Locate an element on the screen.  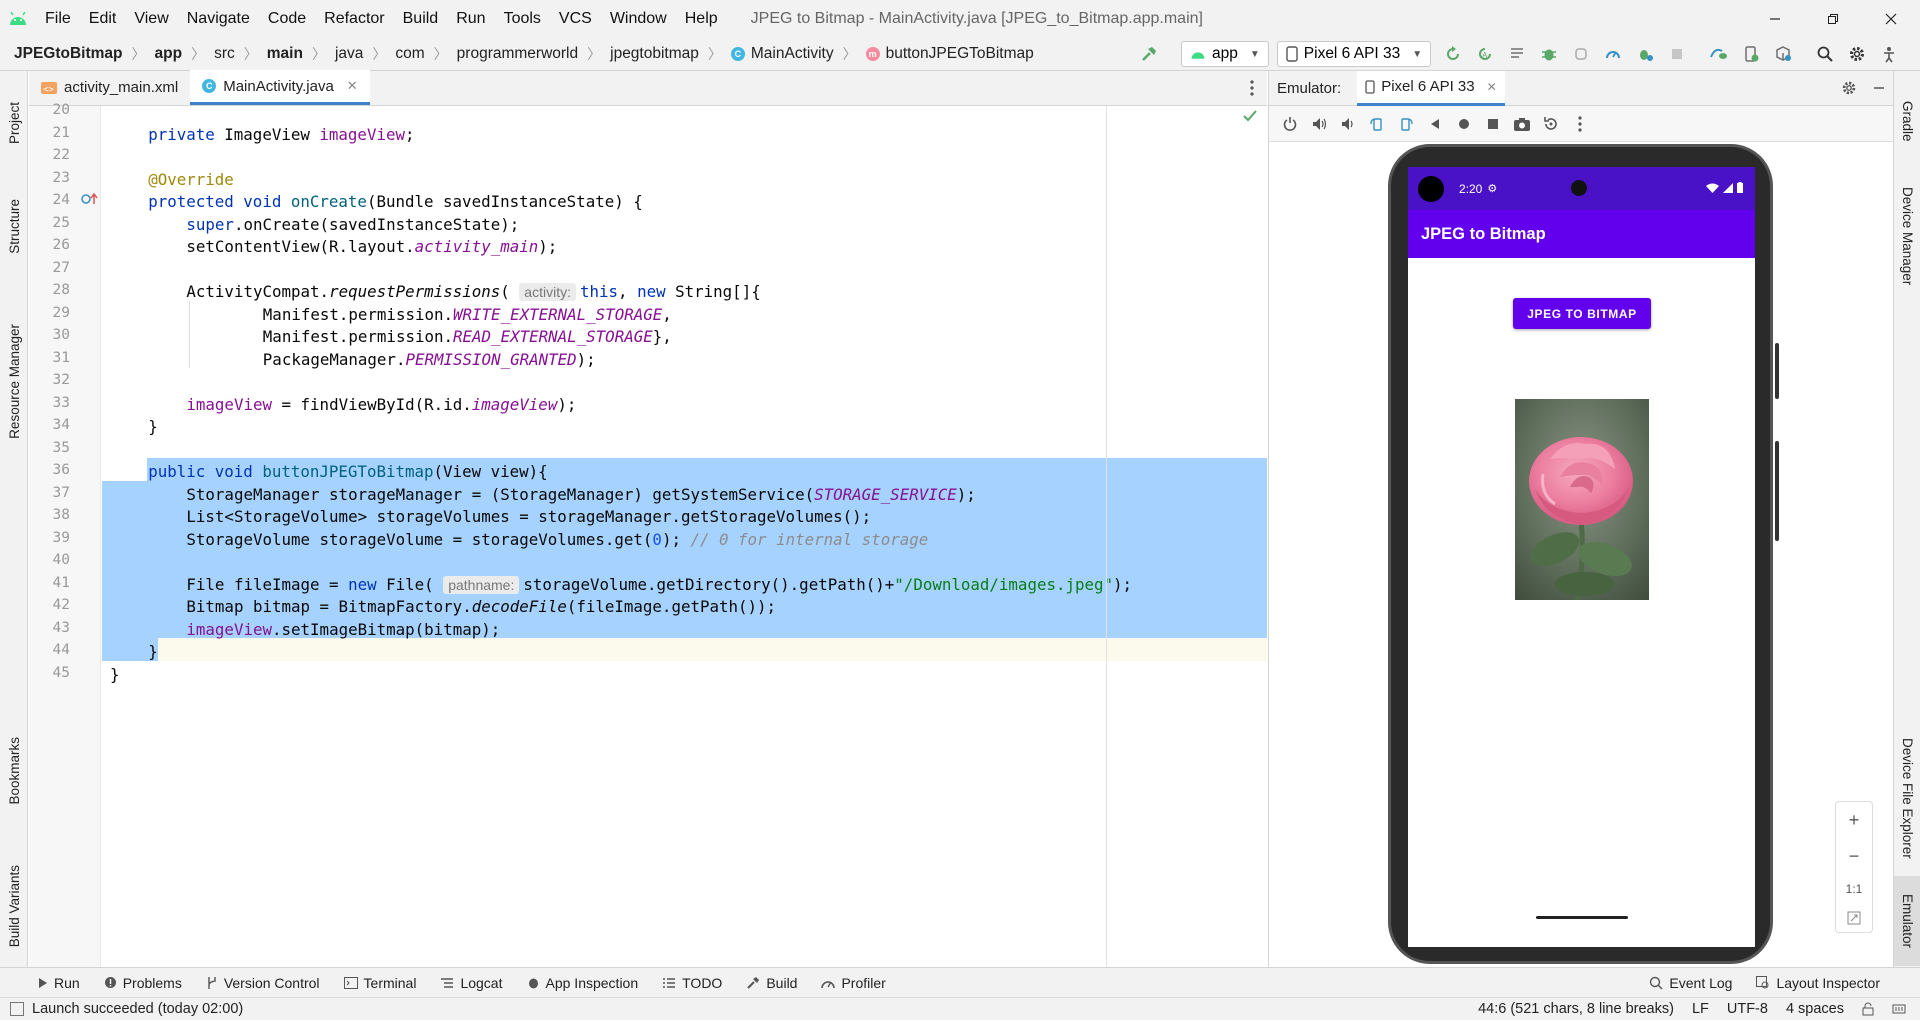
tab-activity-main-xml: <> activity_main.xml is located at coordinates (109, 87).